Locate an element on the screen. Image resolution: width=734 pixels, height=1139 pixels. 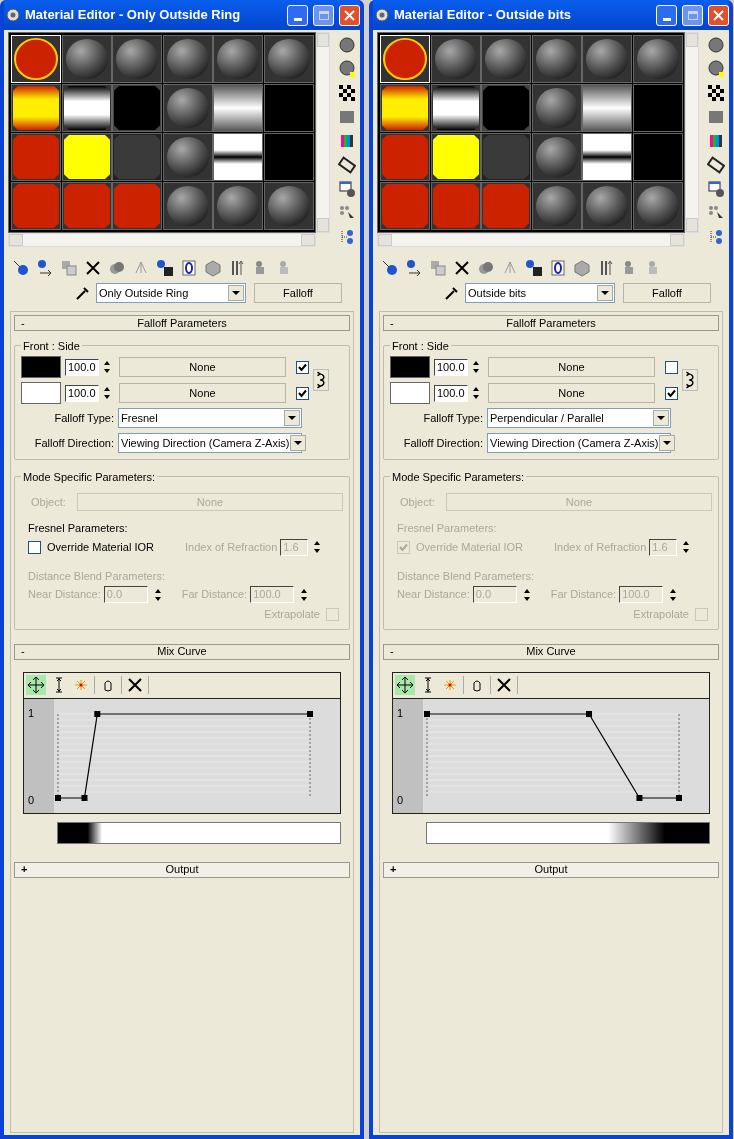
dropdown: Fresnel is located at coordinates (210, 418).